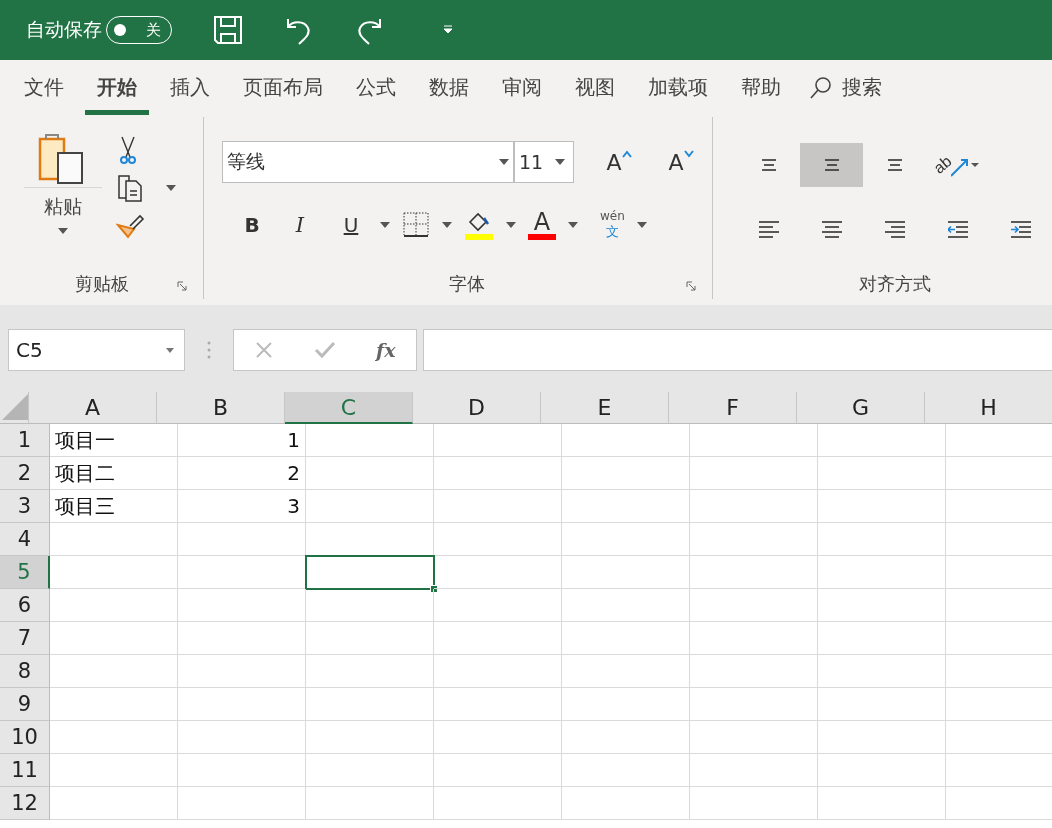  Describe the element at coordinates (25, 704) in the screenshot. I see `row-header: 9` at that location.